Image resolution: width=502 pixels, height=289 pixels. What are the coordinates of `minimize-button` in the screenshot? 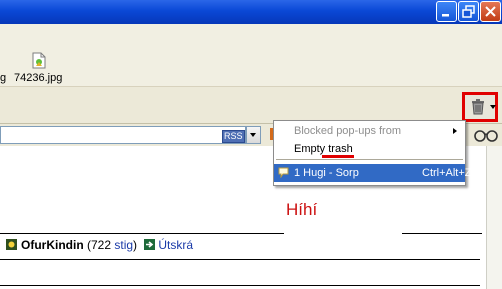 It's located at (446, 11).